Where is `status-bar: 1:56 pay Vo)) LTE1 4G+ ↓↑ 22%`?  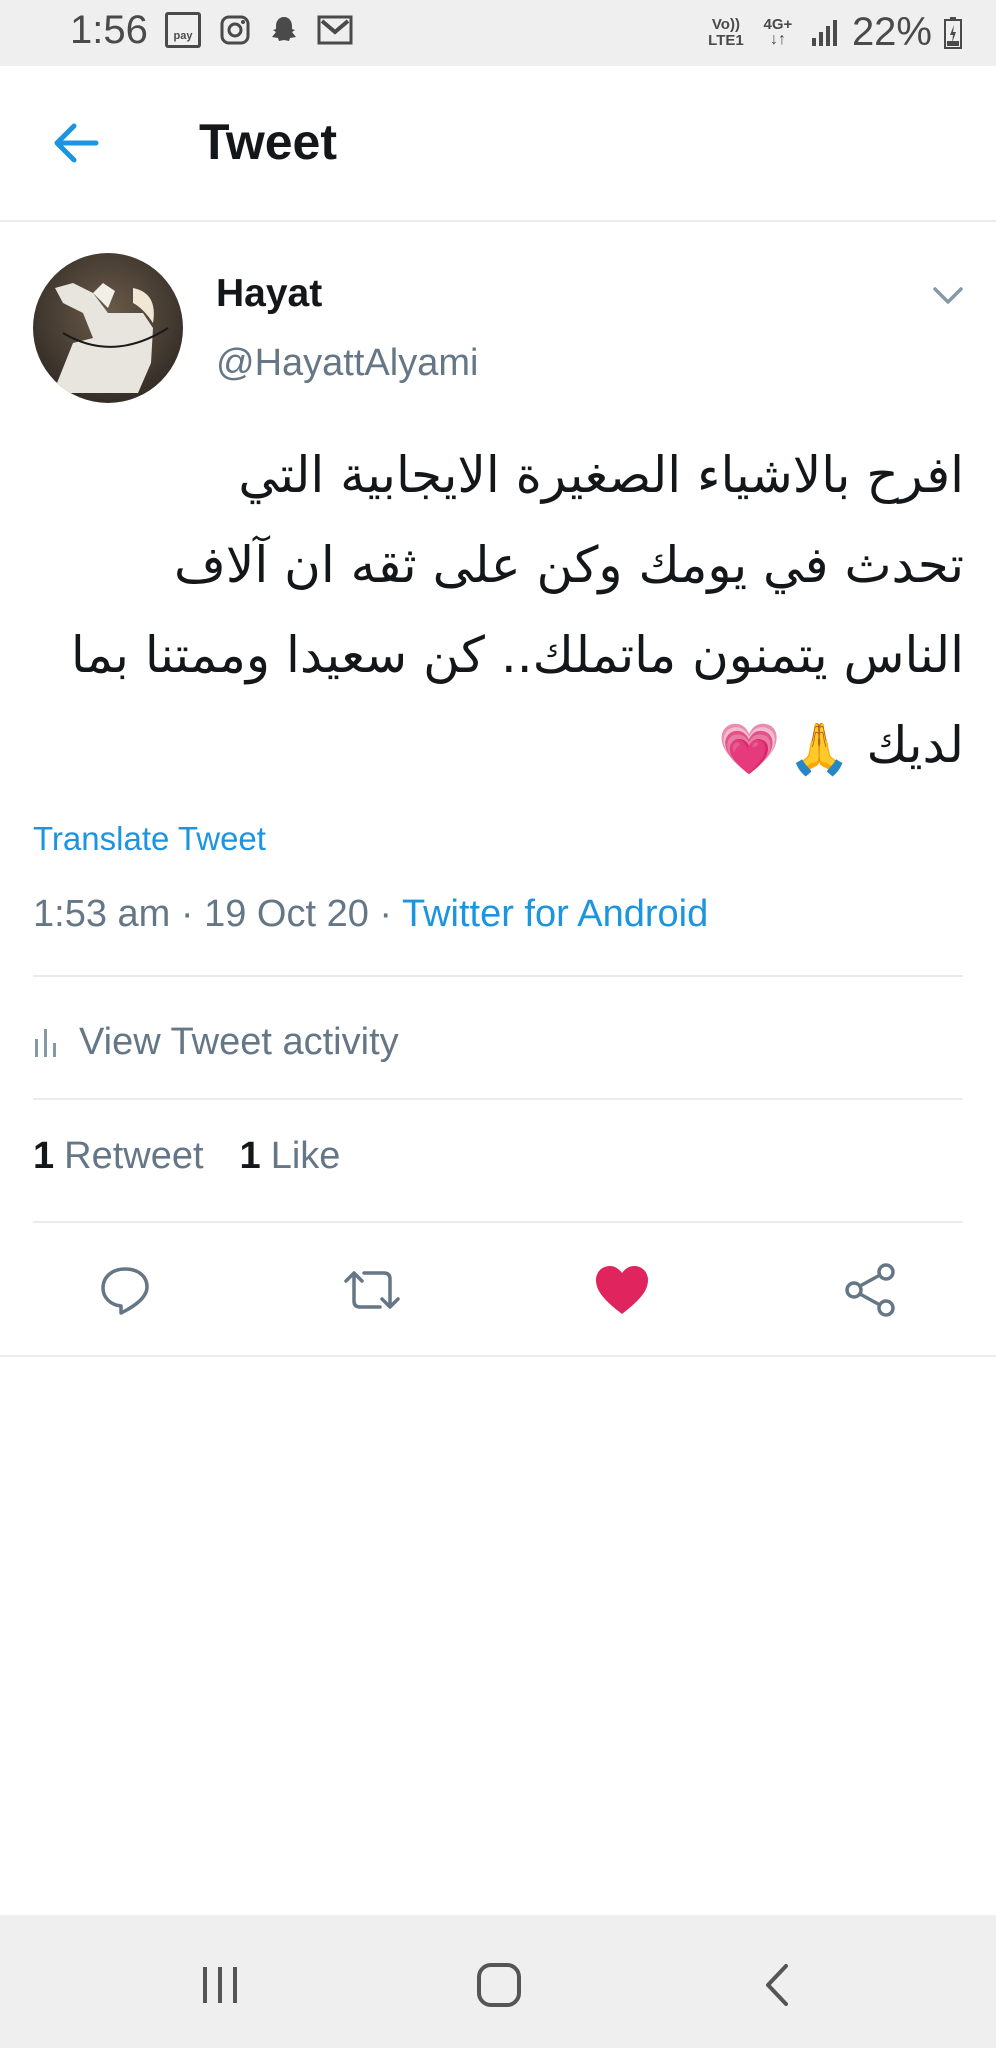
status-bar: 1:56 pay Vo)) LTE1 4G+ ↓↑ 22% is located at coordinates (498, 33).